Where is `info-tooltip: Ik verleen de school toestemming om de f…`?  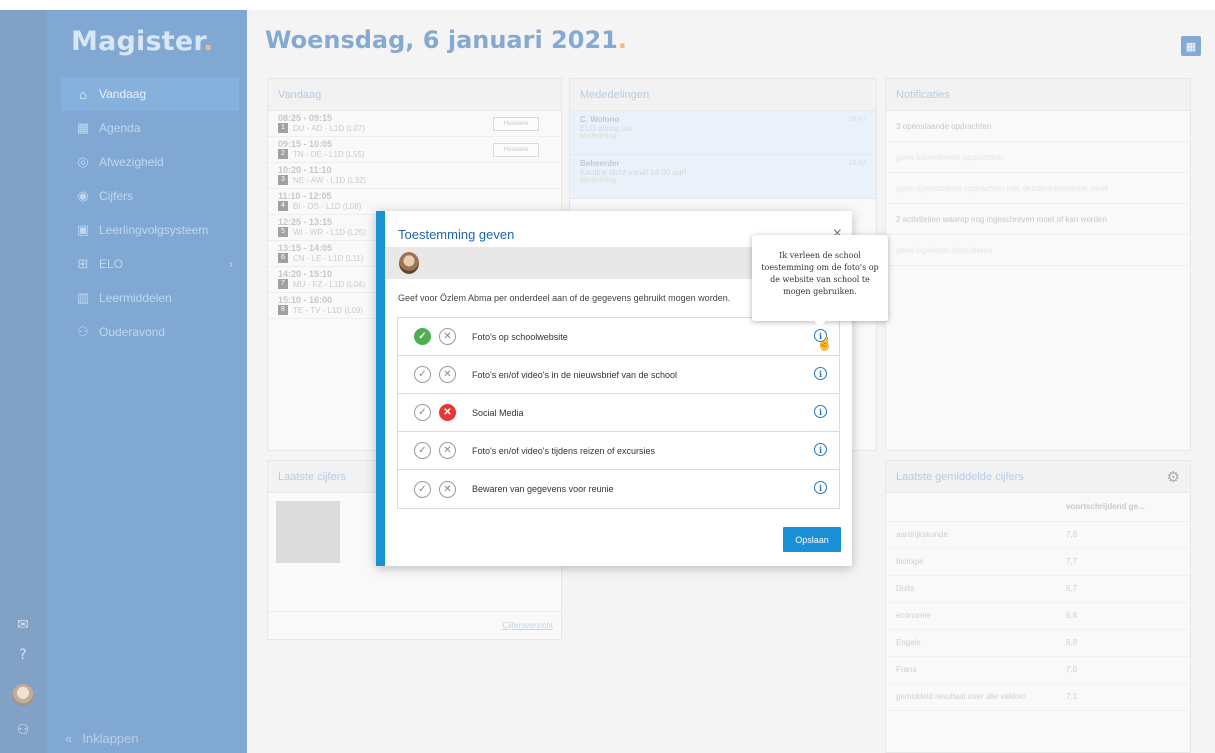
info-tooltip: Ik verleen de school toestemming om de f… is located at coordinates (820, 281).